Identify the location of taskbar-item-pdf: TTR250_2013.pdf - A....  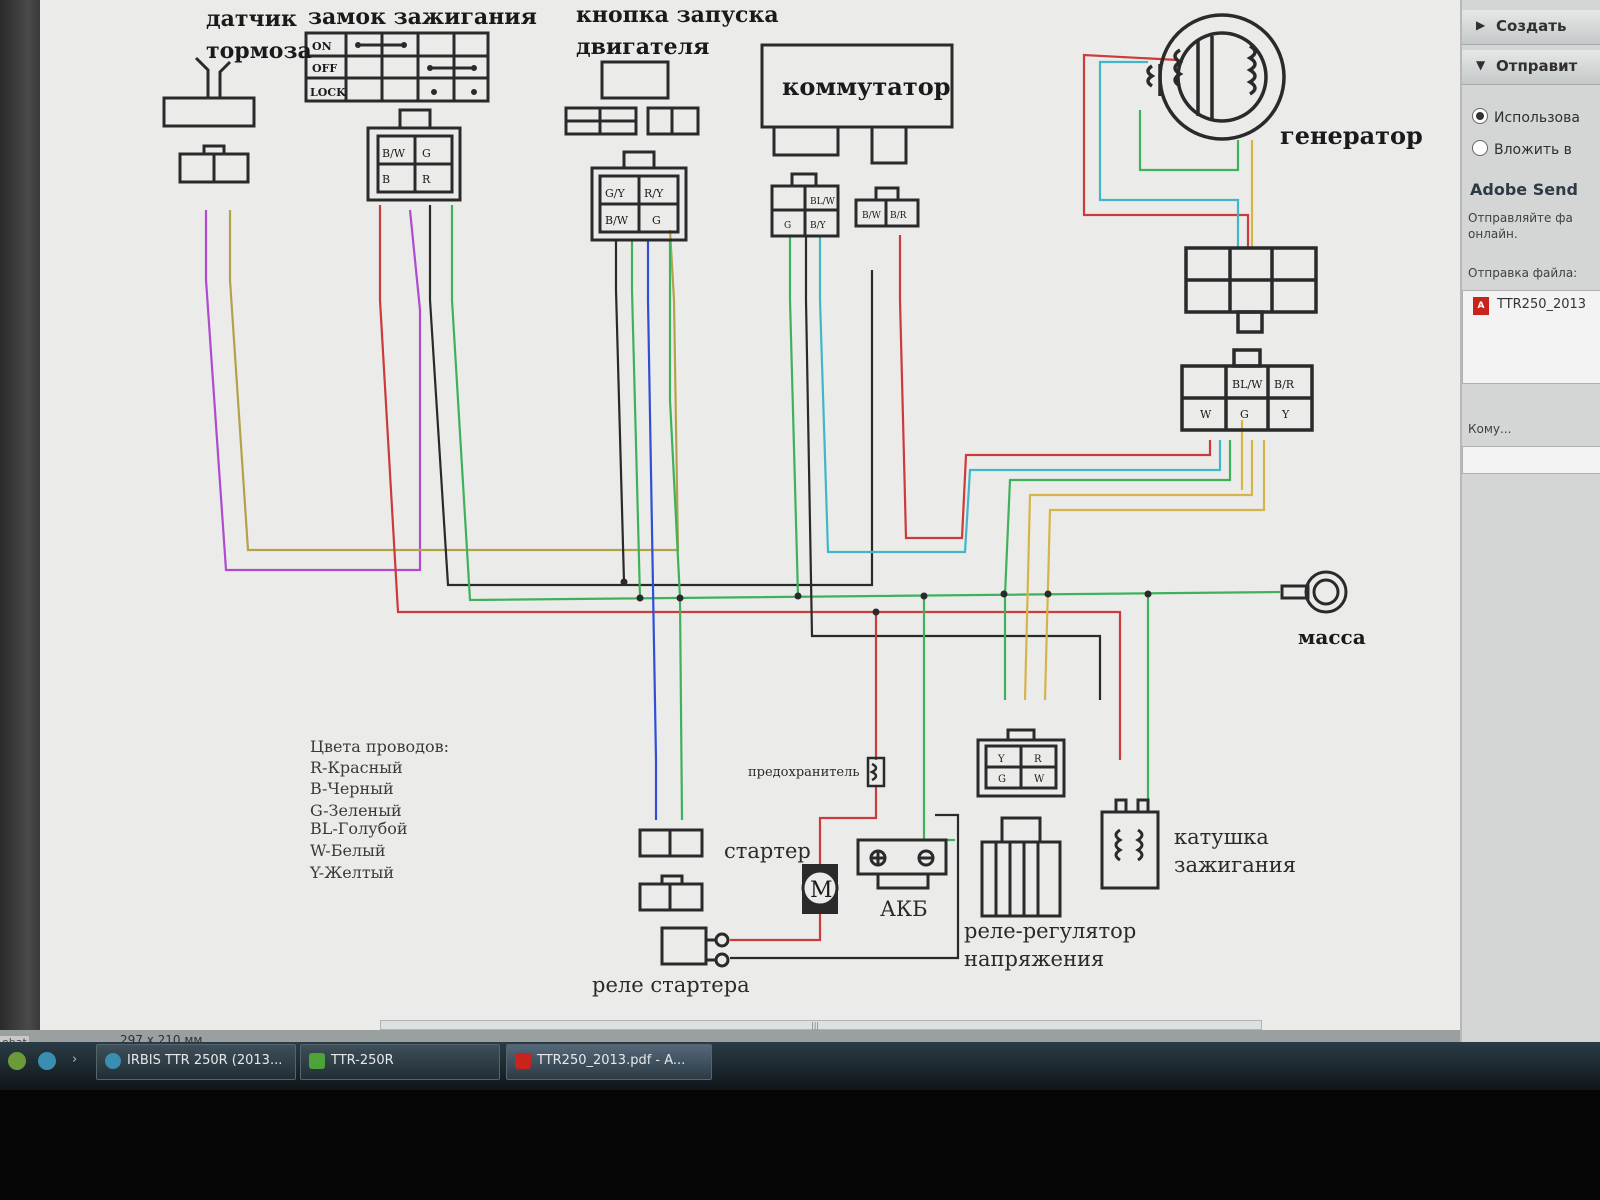
(609, 1062).